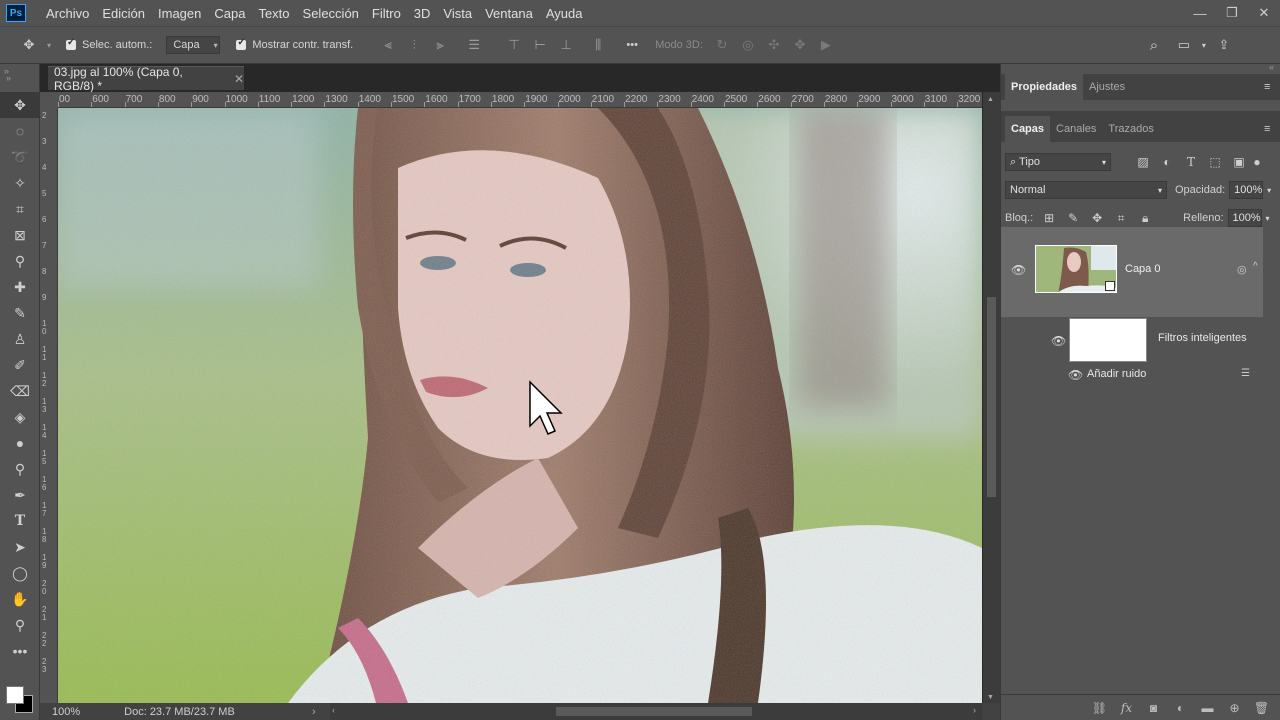  Describe the element at coordinates (1044, 87) in the screenshot. I see `tab-propiedades: Propiedades` at that location.